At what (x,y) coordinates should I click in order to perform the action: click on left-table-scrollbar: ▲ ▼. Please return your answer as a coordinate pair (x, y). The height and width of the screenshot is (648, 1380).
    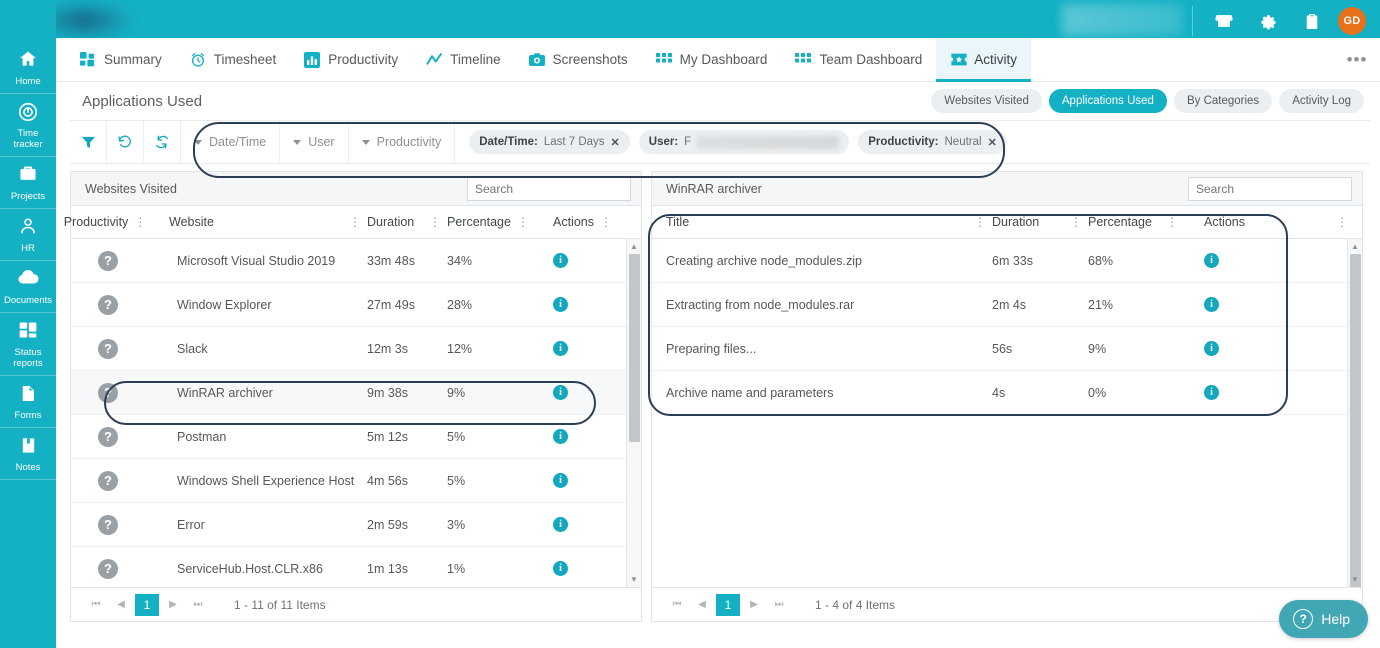
    Looking at the image, I should click on (633, 413).